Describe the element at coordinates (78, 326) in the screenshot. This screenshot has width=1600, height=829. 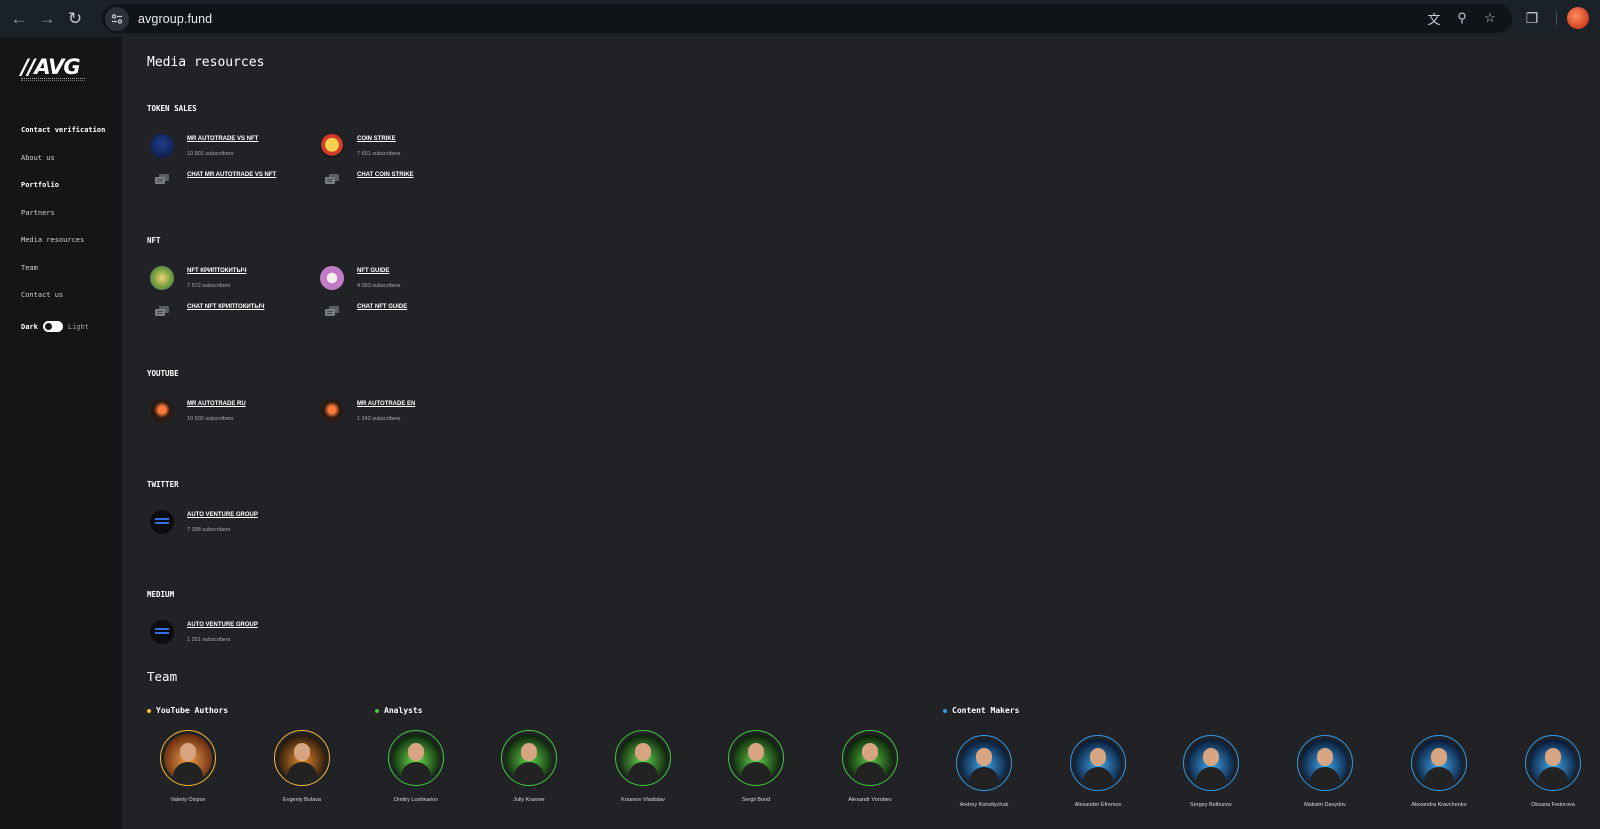
I see `theme-light-label: Light` at that location.